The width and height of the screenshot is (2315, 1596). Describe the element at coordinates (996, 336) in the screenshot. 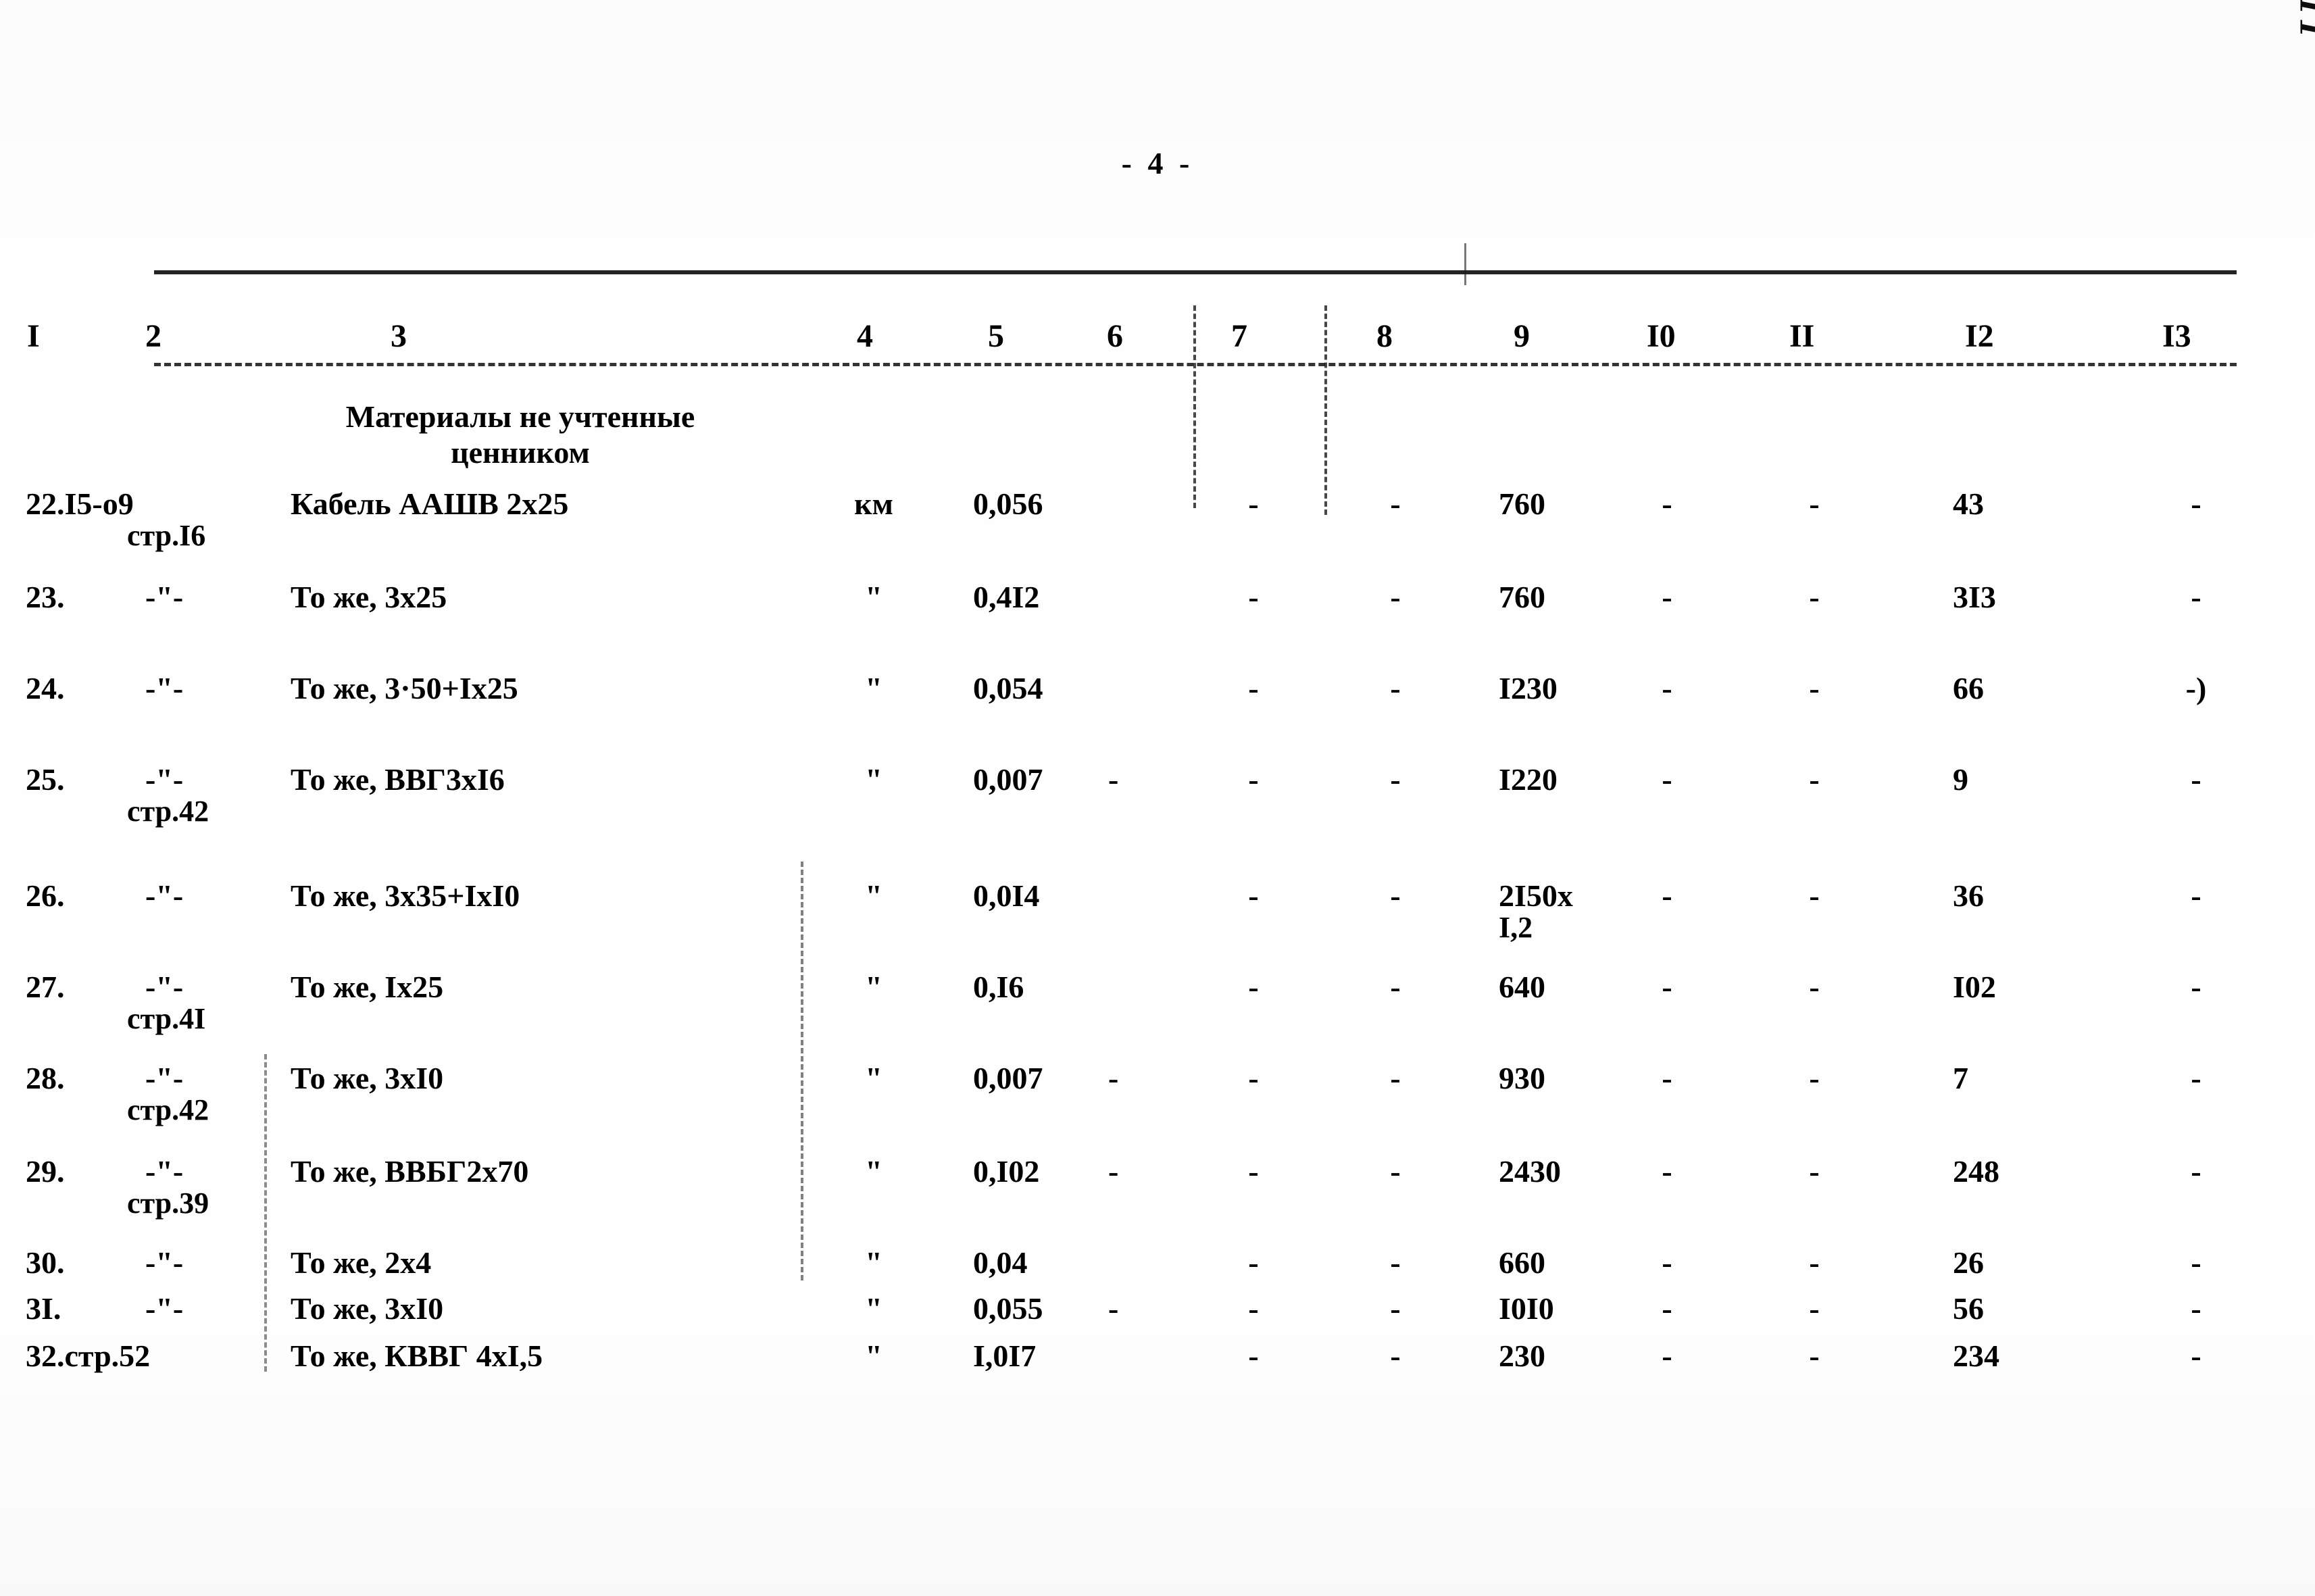

I see `column-header-5: 5` at that location.